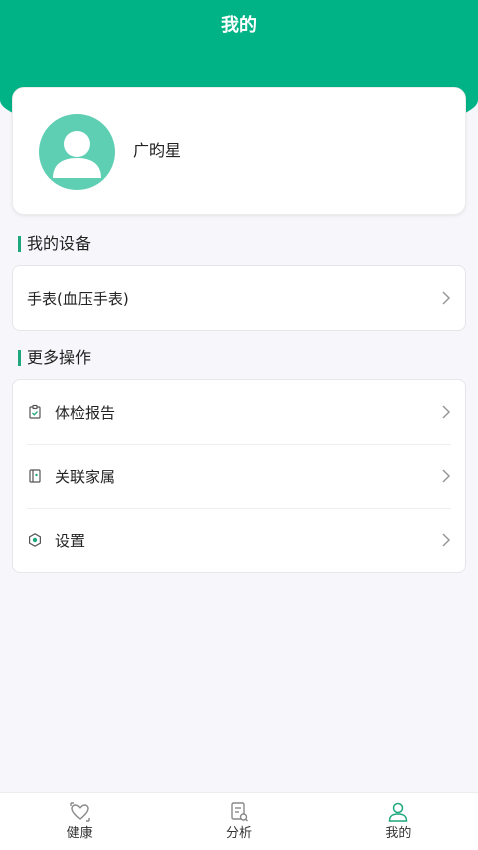  What do you see at coordinates (239, 151) in the screenshot?
I see `profile-card: 广昀星` at bounding box center [239, 151].